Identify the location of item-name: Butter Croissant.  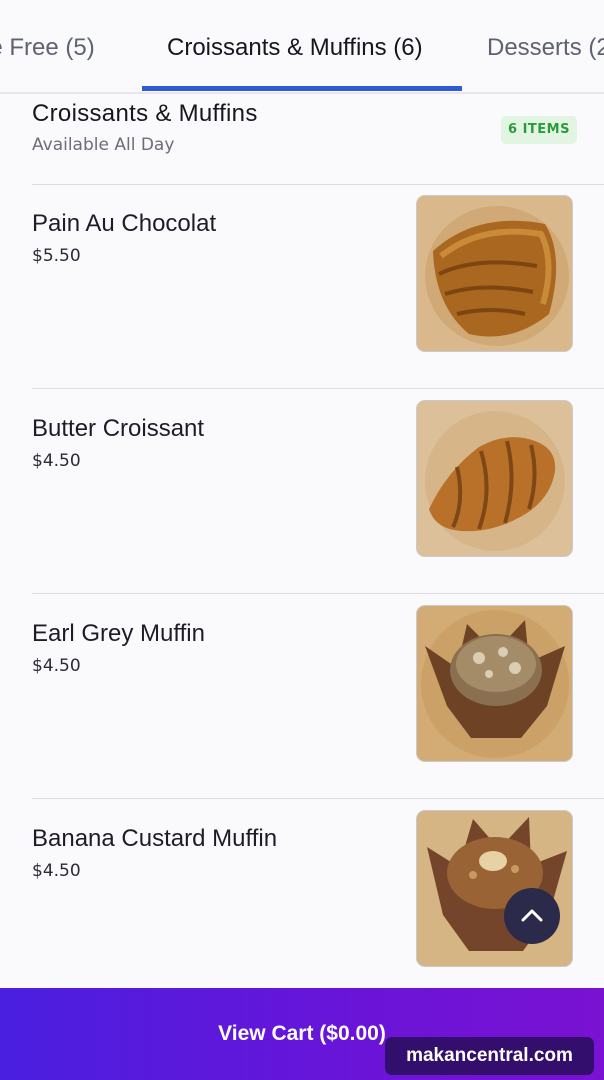
(118, 428).